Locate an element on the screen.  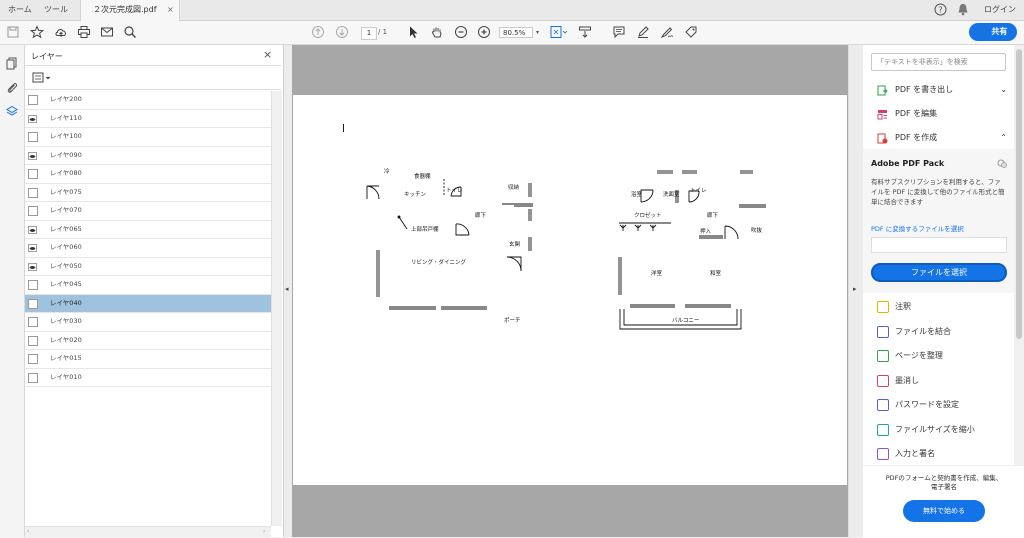
star-icon is located at coordinates (37, 32).